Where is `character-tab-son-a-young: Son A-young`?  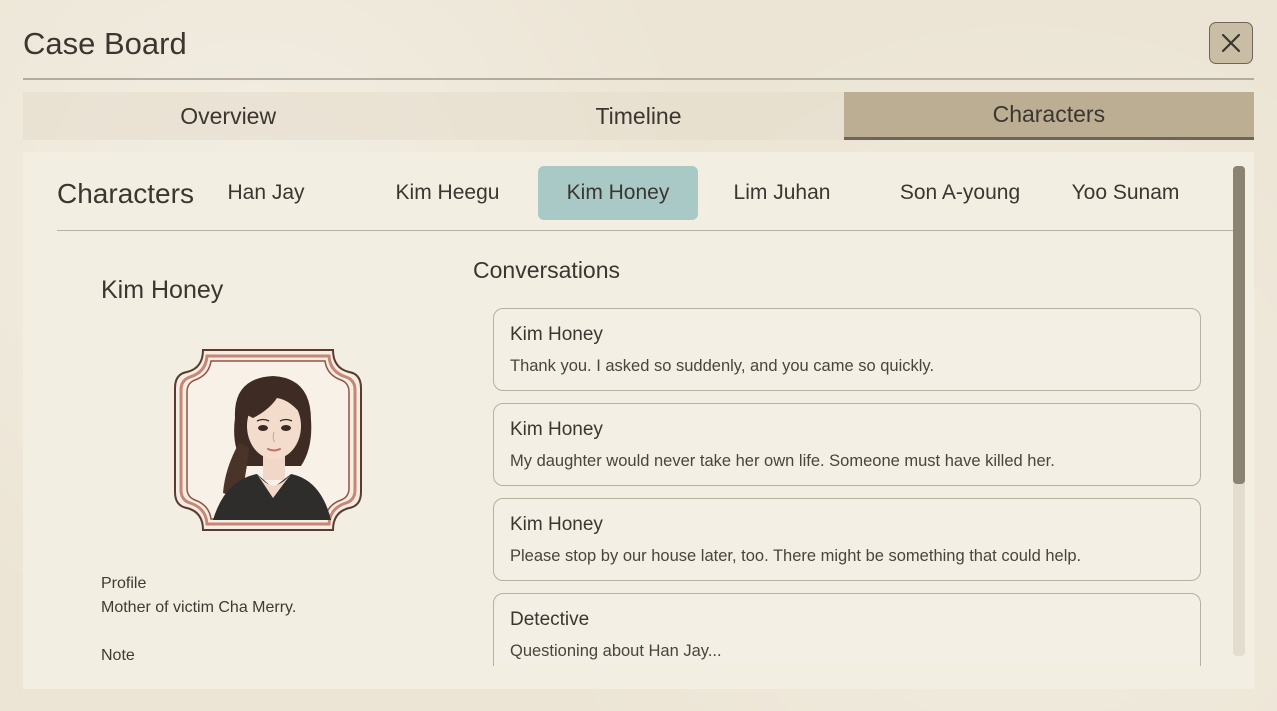 character-tab-son-a-young: Son A-young is located at coordinates (960, 193).